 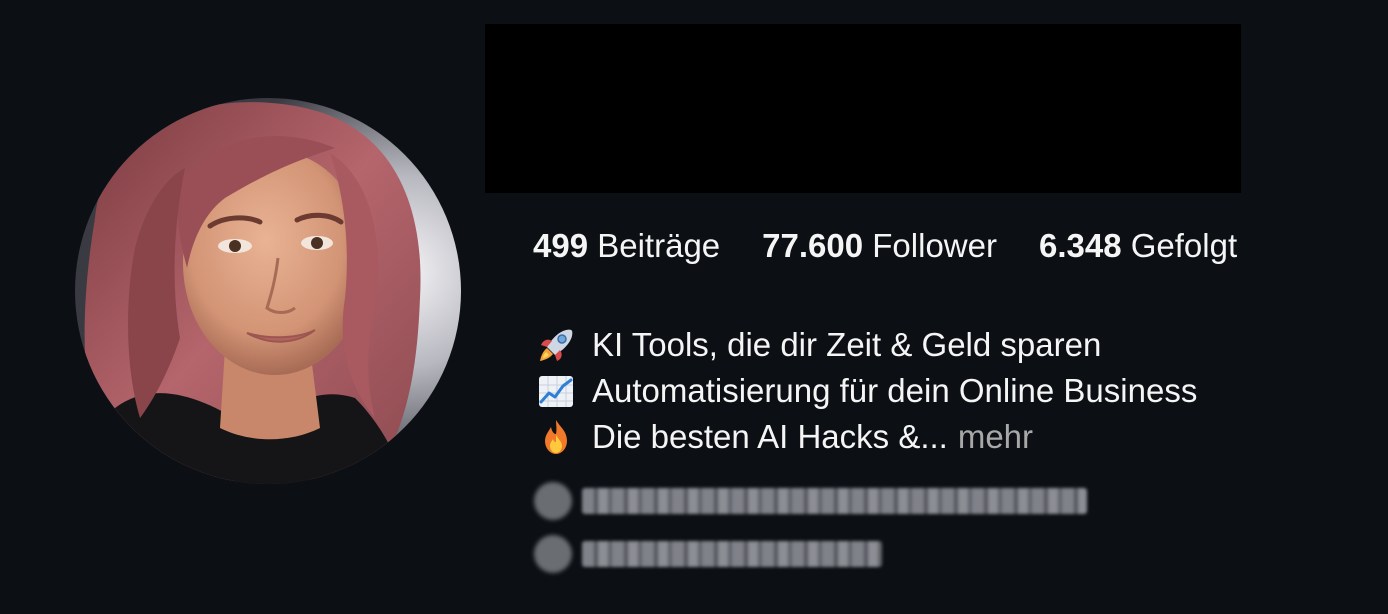 I want to click on stat-posts: 499 Beiträge, so click(x=626, y=246).